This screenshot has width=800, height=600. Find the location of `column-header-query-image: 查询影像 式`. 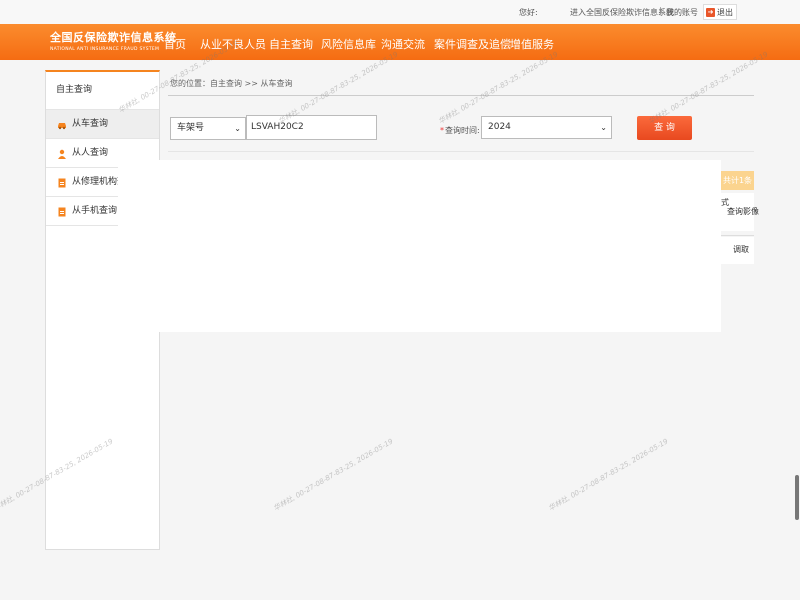

column-header-query-image: 查询影像 式 is located at coordinates (740, 212).